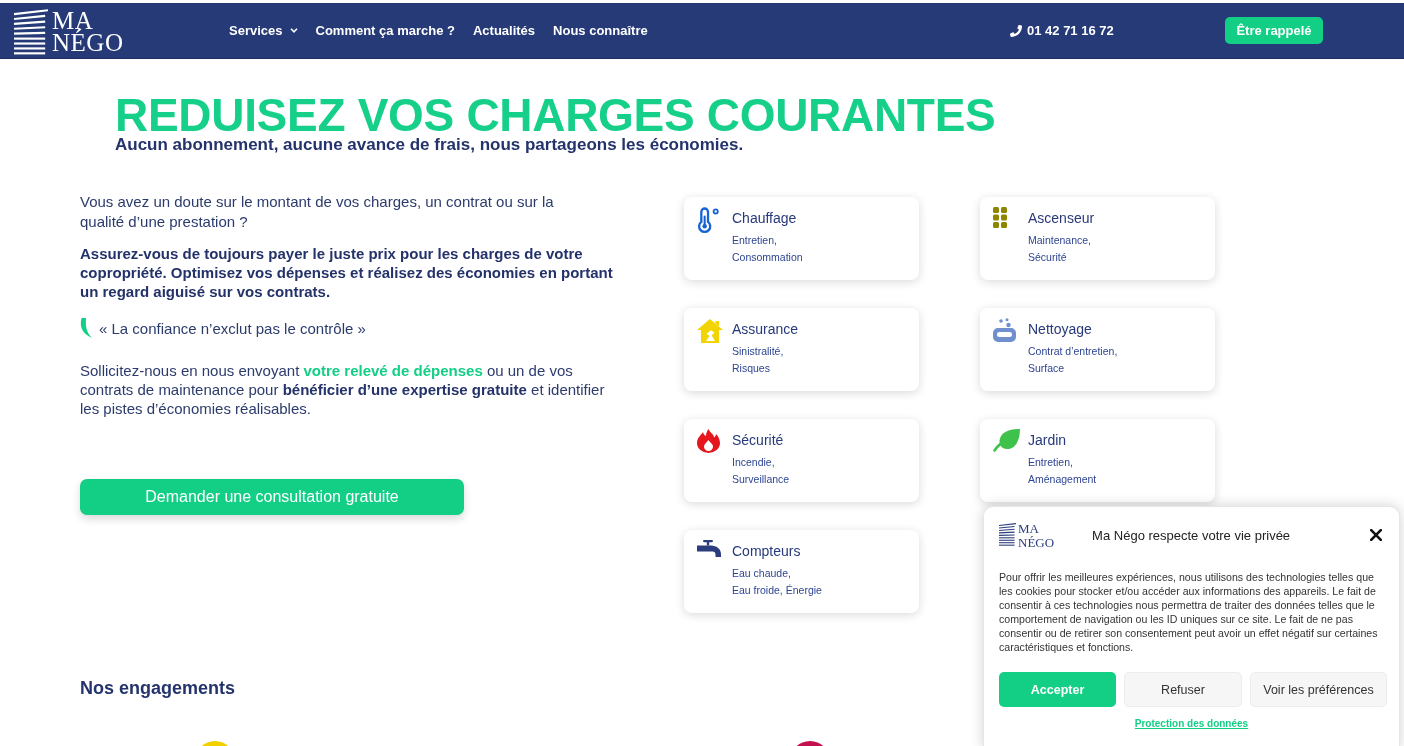 The width and height of the screenshot is (1404, 746). Describe the element at coordinates (758, 351) in the screenshot. I see `card-text: Sinistralité,` at that location.